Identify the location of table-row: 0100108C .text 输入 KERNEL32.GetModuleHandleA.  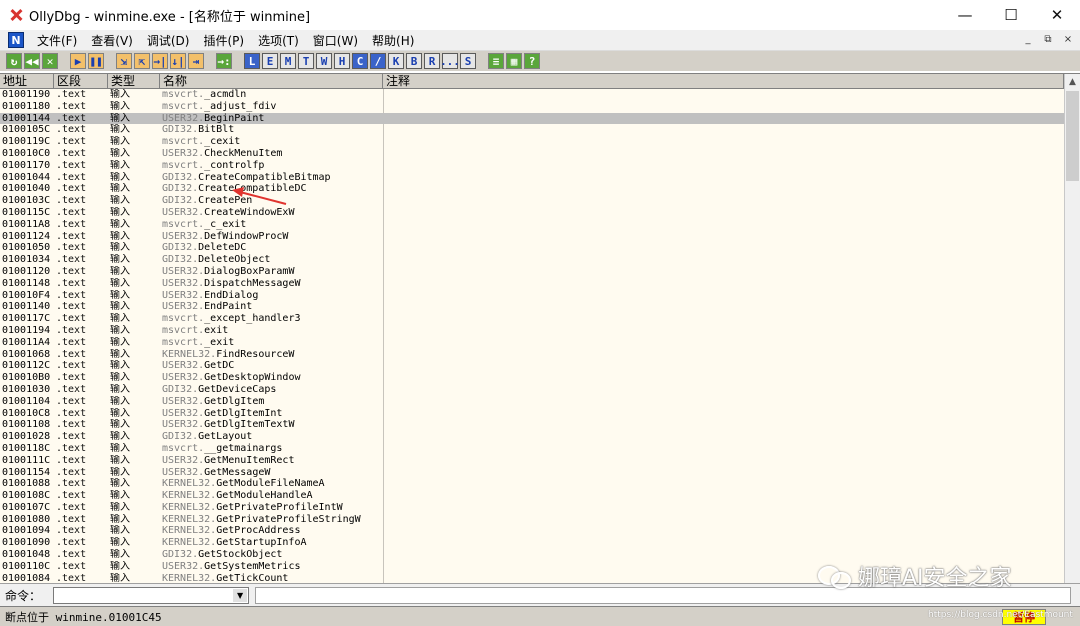
(532, 496).